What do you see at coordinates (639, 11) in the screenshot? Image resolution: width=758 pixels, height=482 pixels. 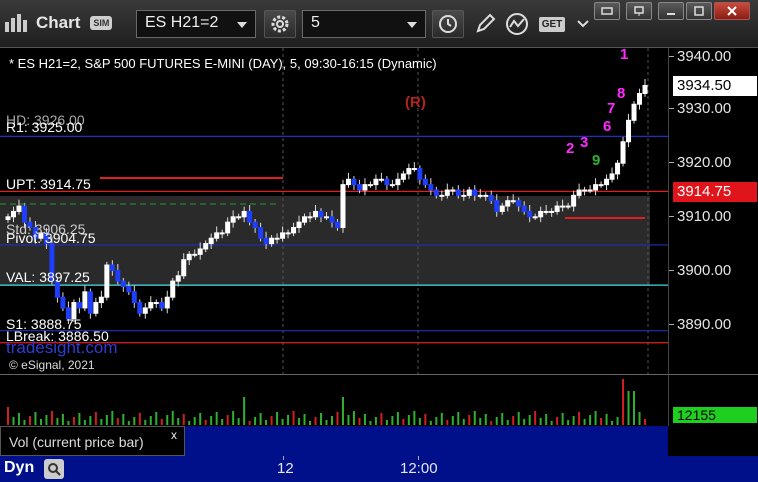 I see `pin-window-button` at bounding box center [639, 11].